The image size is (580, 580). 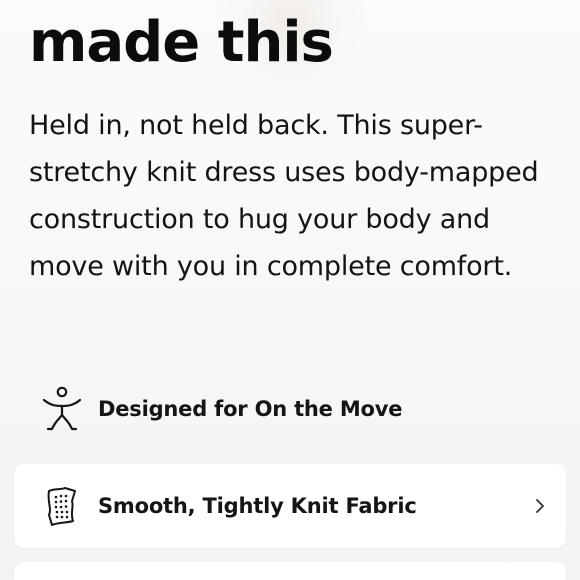 What do you see at coordinates (257, 506) in the screenshot?
I see `fabric-feature-label: Smooth, Tightly Knit Fabric` at bounding box center [257, 506].